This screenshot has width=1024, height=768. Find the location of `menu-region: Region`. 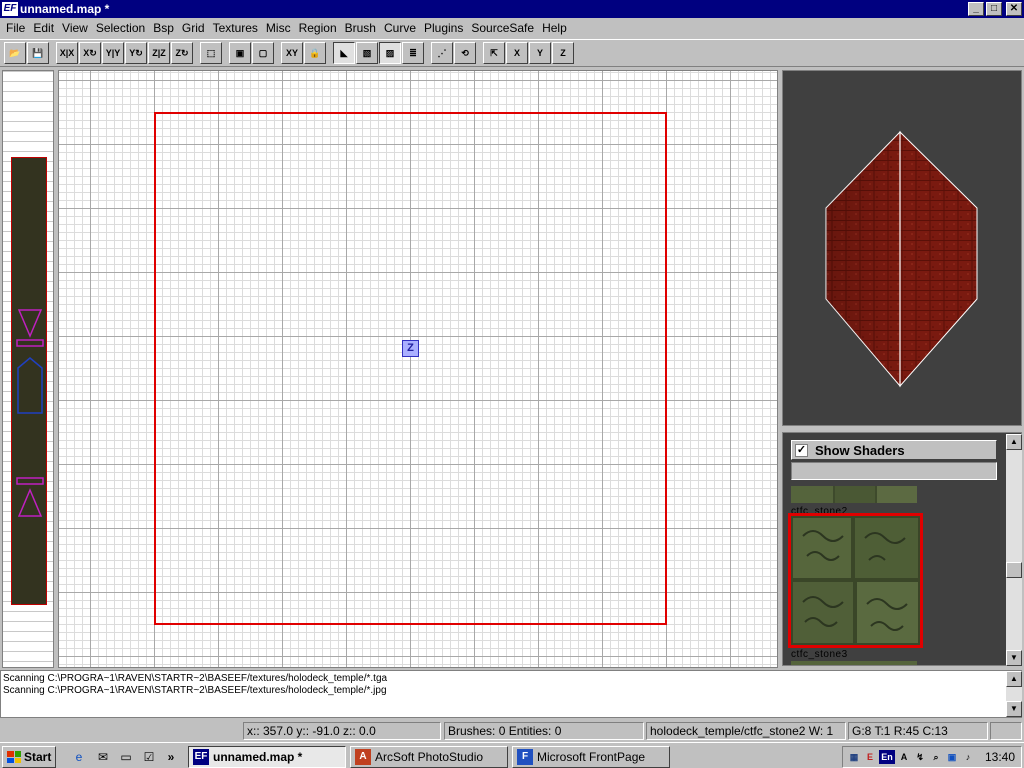

menu-region: Region is located at coordinates (318, 28).